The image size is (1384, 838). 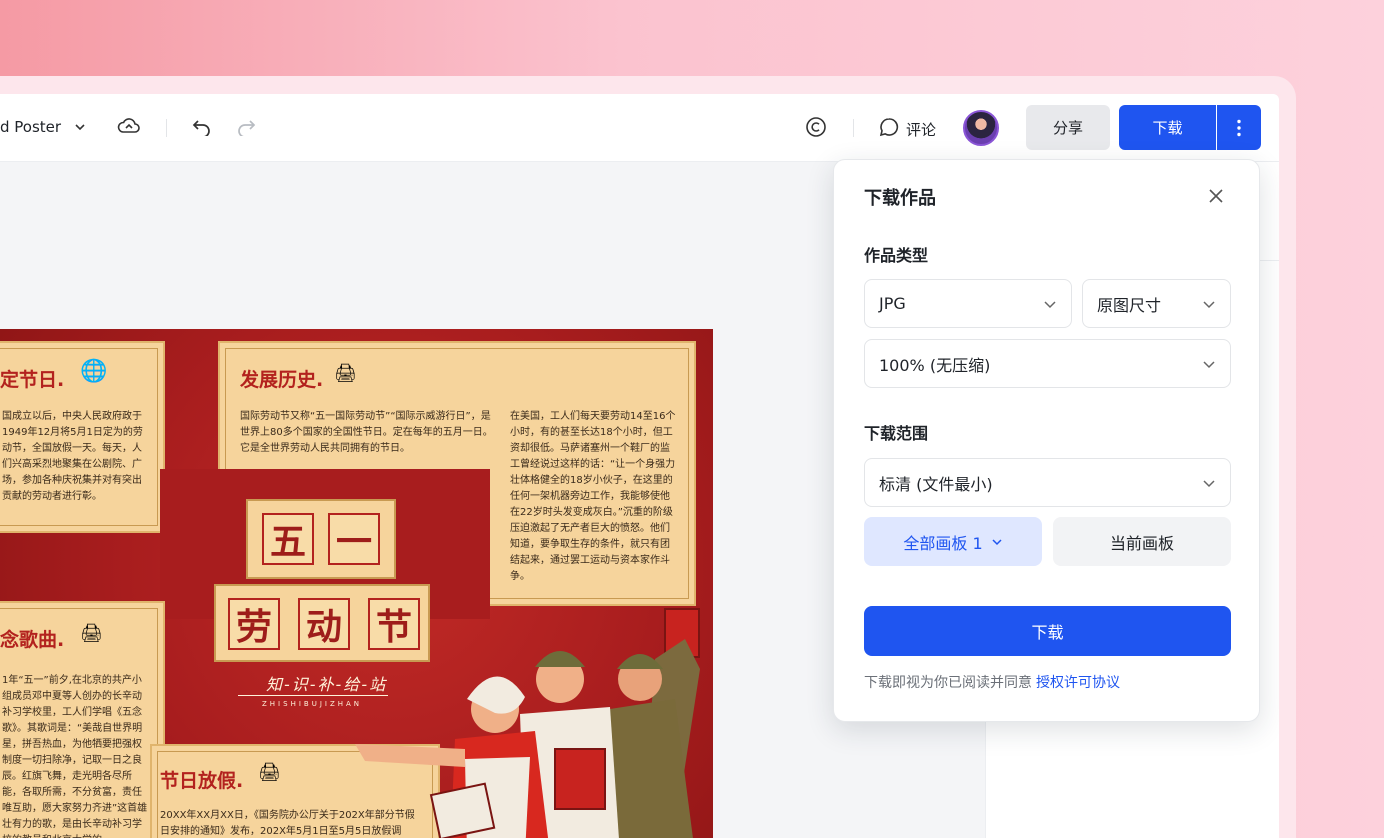 I want to click on close-icon, so click(x=1216, y=196).